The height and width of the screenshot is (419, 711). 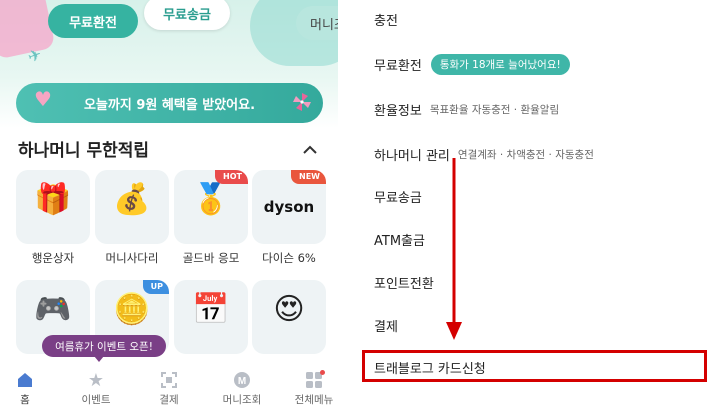 I want to click on menu-item-label: 무료송금, so click(x=398, y=198).